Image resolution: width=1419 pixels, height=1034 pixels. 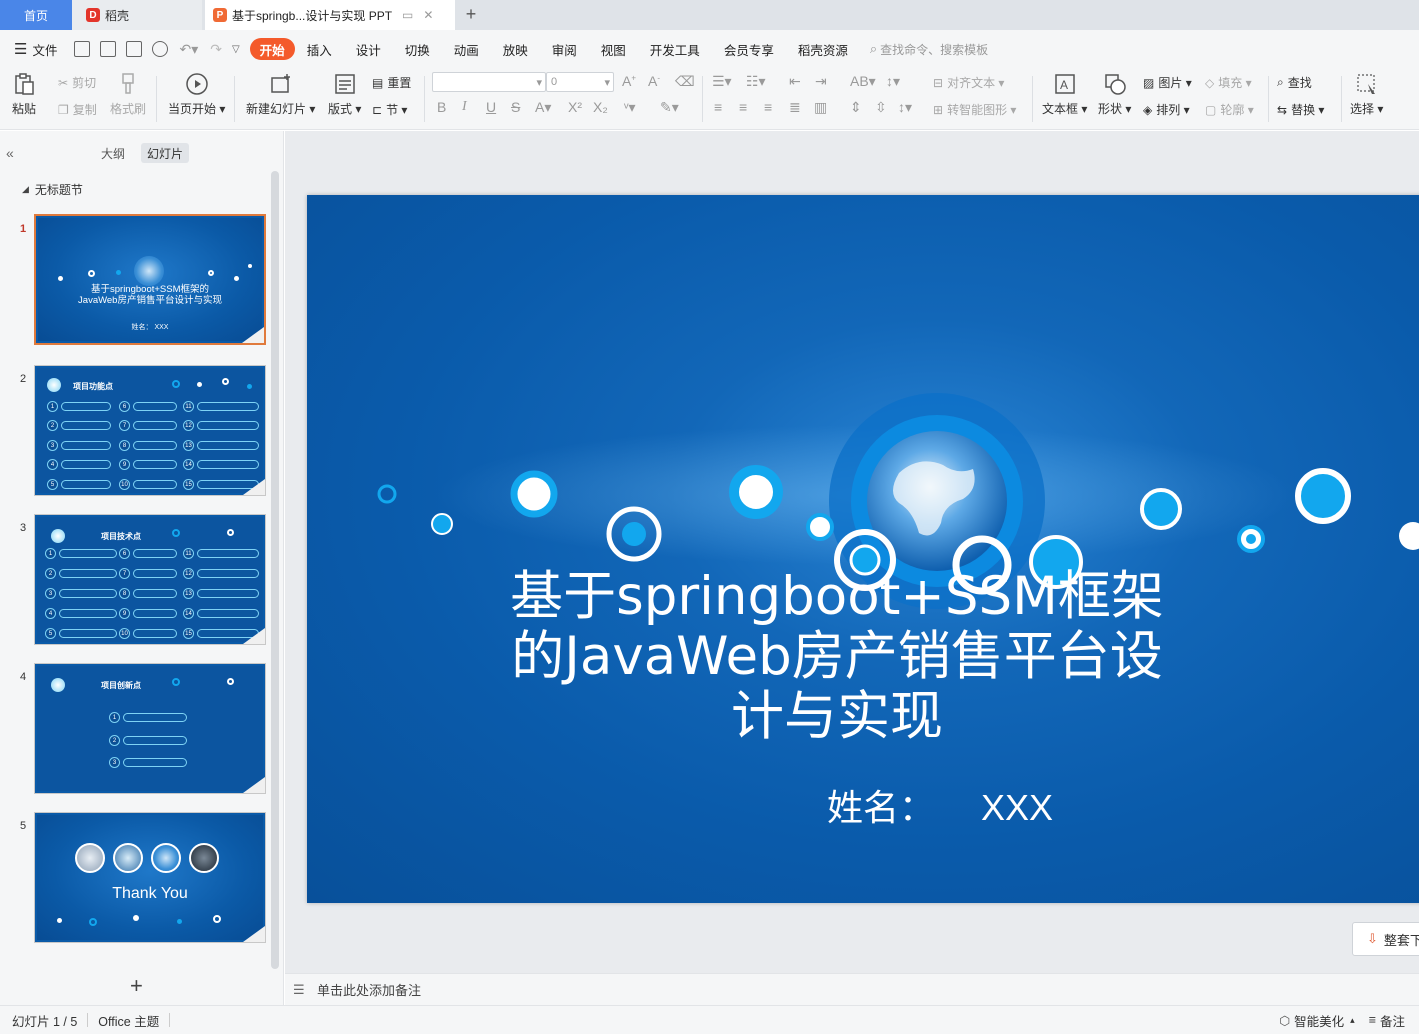 What do you see at coordinates (881, 107) in the screenshot?
I see `columns-icon: ⇳` at bounding box center [881, 107].